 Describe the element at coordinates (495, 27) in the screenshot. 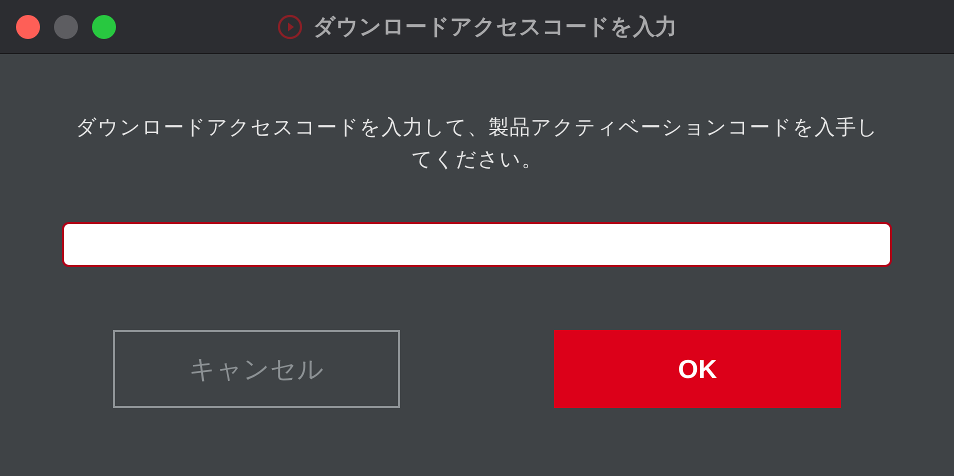

I see `window-title: ダウンロードアクセスコードを入力` at that location.